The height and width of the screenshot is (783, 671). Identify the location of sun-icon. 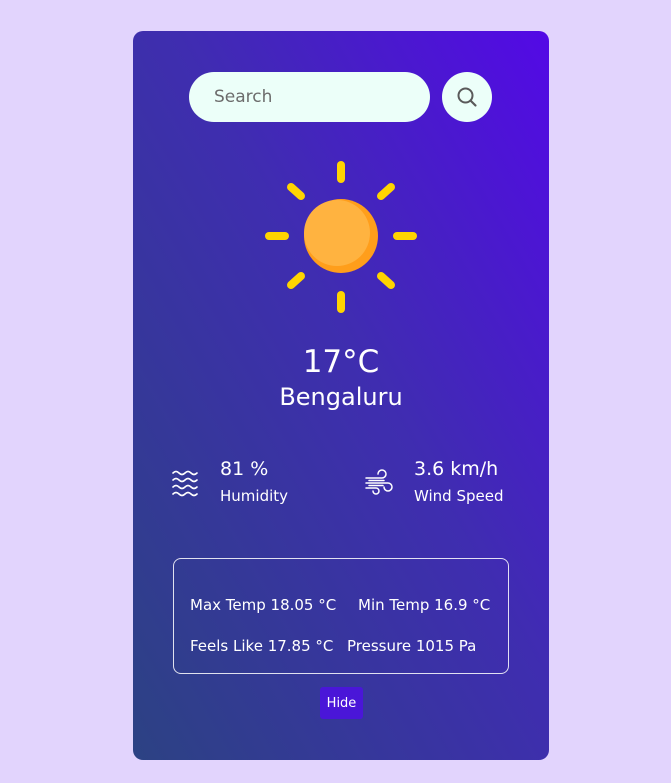
(341, 237).